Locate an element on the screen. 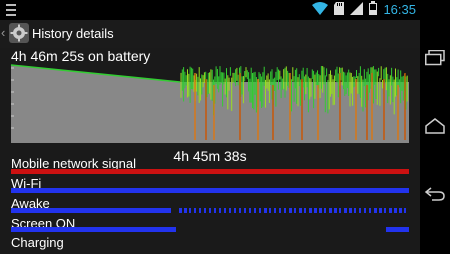  settings-gear-icon is located at coordinates (19, 33).